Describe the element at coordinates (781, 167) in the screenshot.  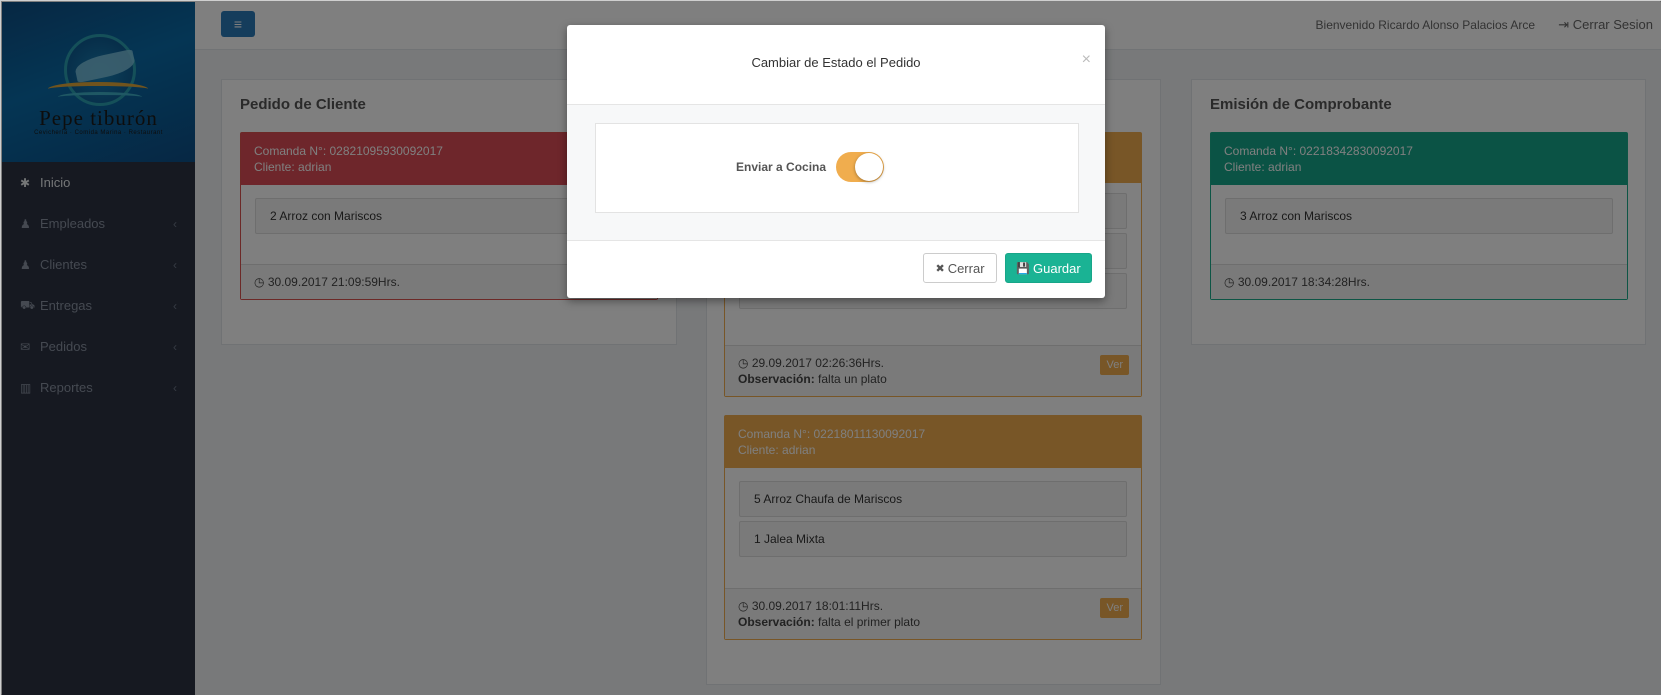
I see `toggle-label: Enviar a Cocina` at that location.